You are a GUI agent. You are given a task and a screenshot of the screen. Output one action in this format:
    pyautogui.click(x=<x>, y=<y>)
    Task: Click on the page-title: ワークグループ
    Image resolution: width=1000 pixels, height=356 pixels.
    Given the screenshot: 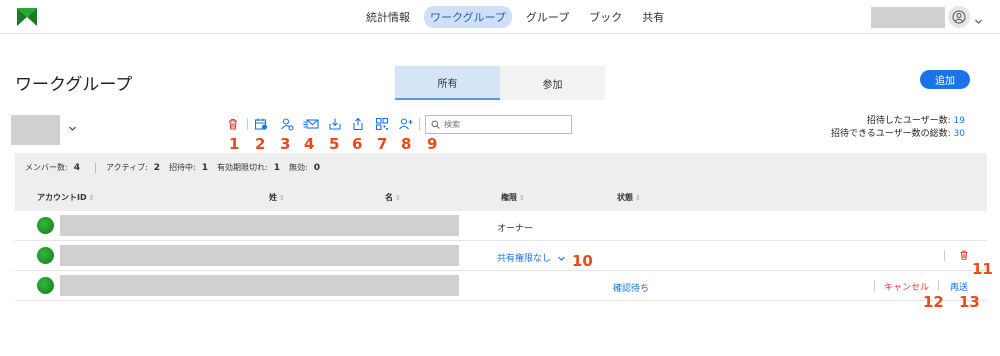 What is the action you would take?
    pyautogui.click(x=74, y=85)
    